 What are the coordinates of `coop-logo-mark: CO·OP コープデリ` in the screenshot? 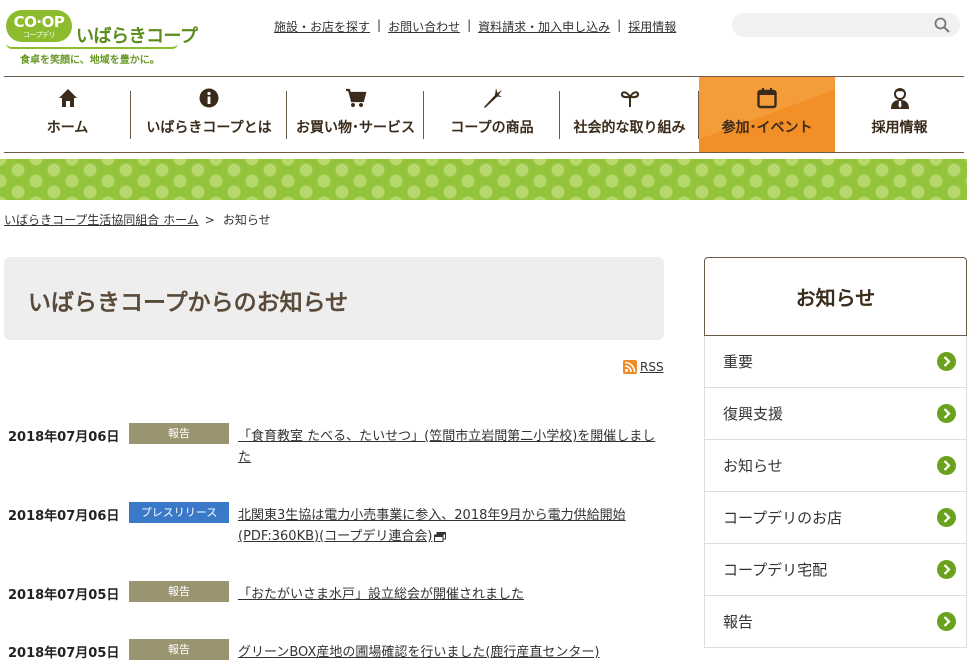 It's located at (39, 26).